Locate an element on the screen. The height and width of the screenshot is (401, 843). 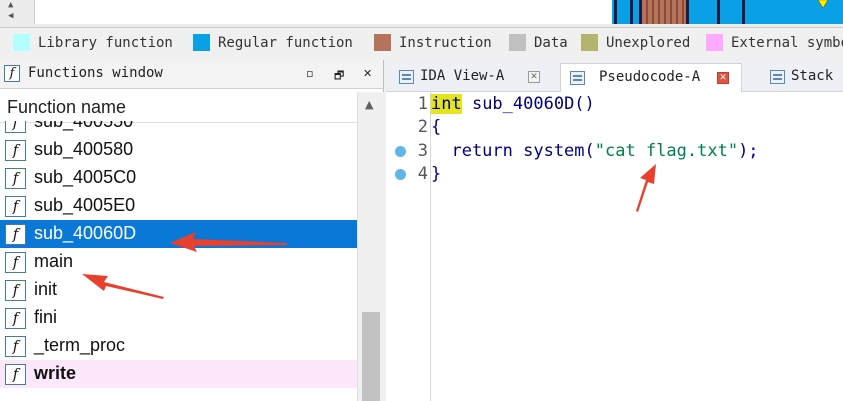
pseudocode-view-icon is located at coordinates (577, 78).